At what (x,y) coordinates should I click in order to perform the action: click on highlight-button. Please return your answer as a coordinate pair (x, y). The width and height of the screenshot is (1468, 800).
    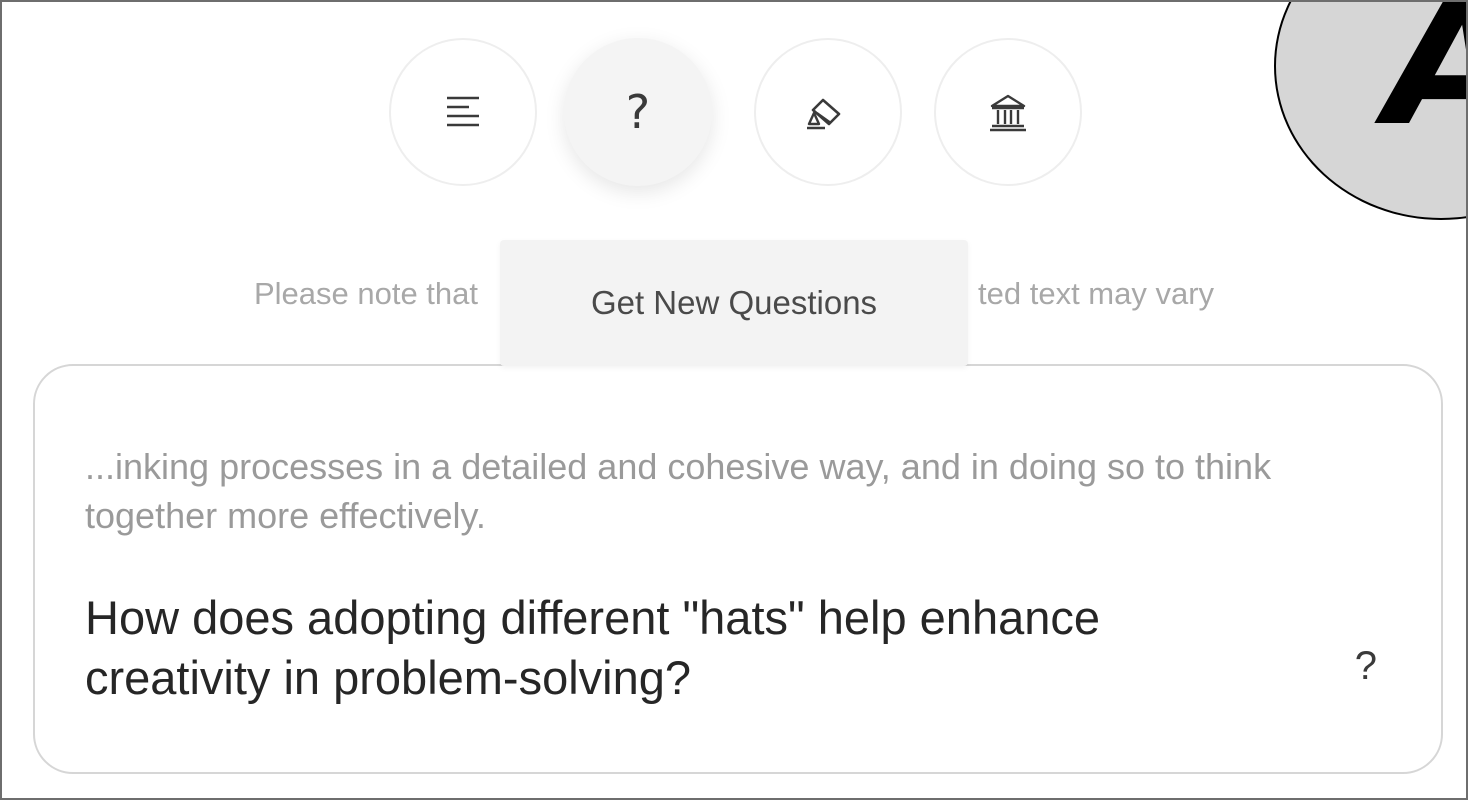
    Looking at the image, I should click on (828, 112).